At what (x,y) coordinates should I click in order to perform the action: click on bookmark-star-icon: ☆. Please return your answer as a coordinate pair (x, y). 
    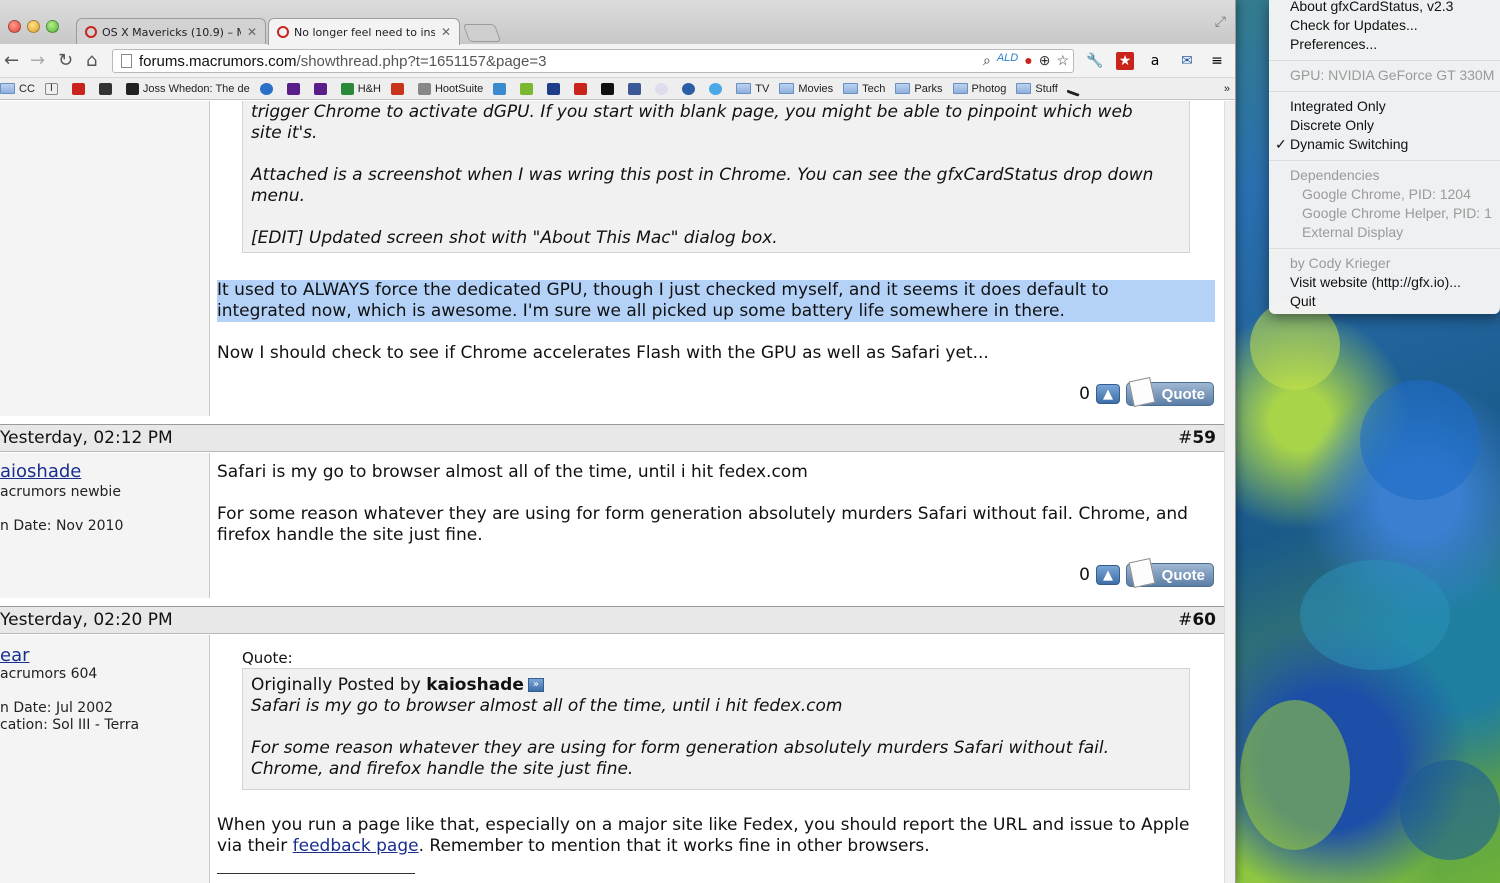
    Looking at the image, I should click on (1062, 60).